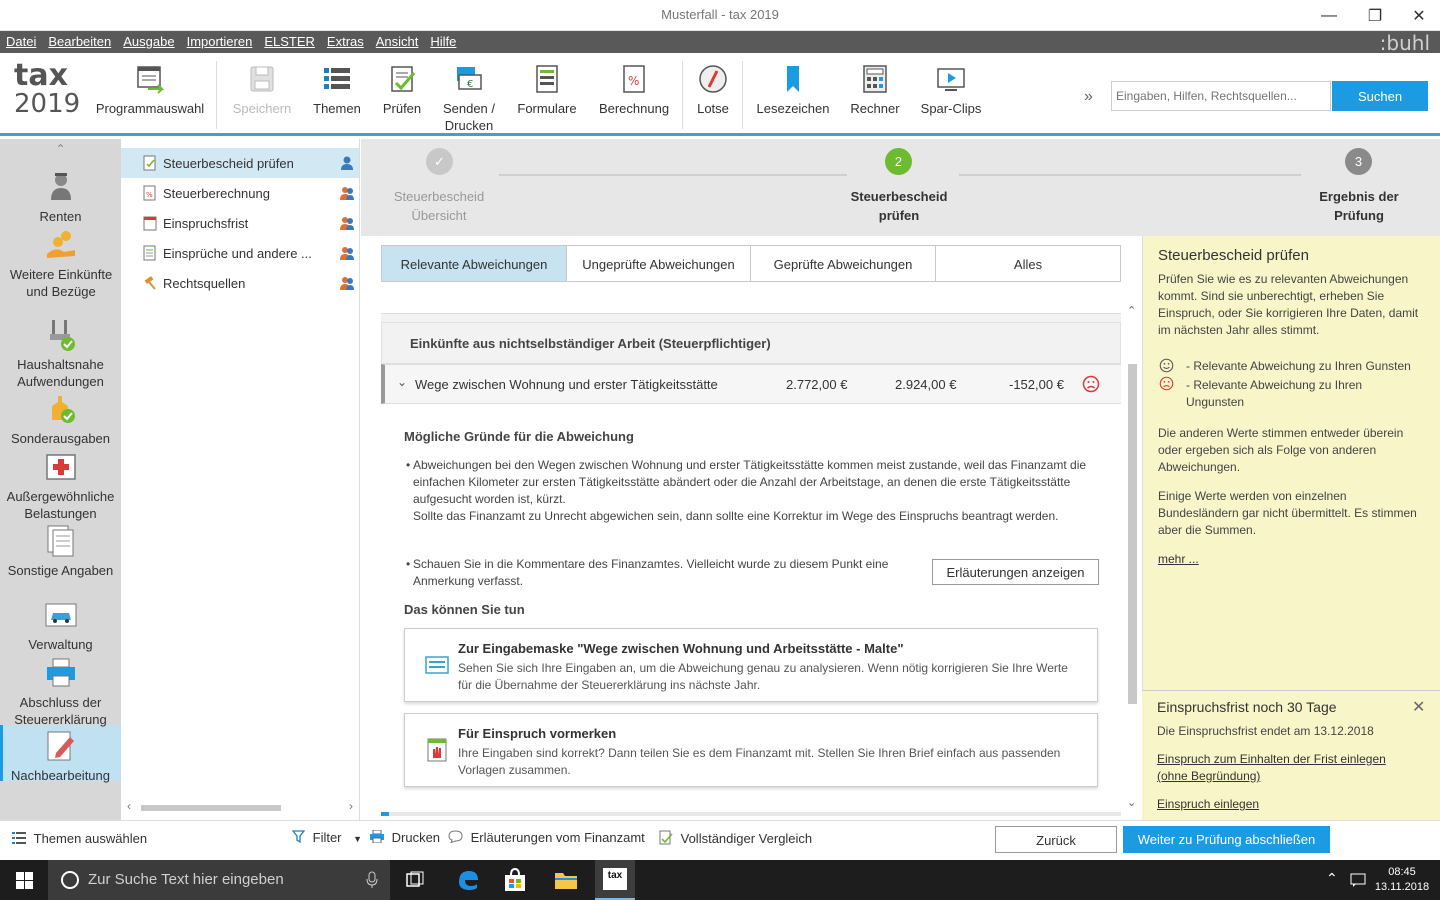 Image resolution: width=1440 pixels, height=900 pixels. I want to click on nav-label: Sonderausgaben, so click(60, 438).